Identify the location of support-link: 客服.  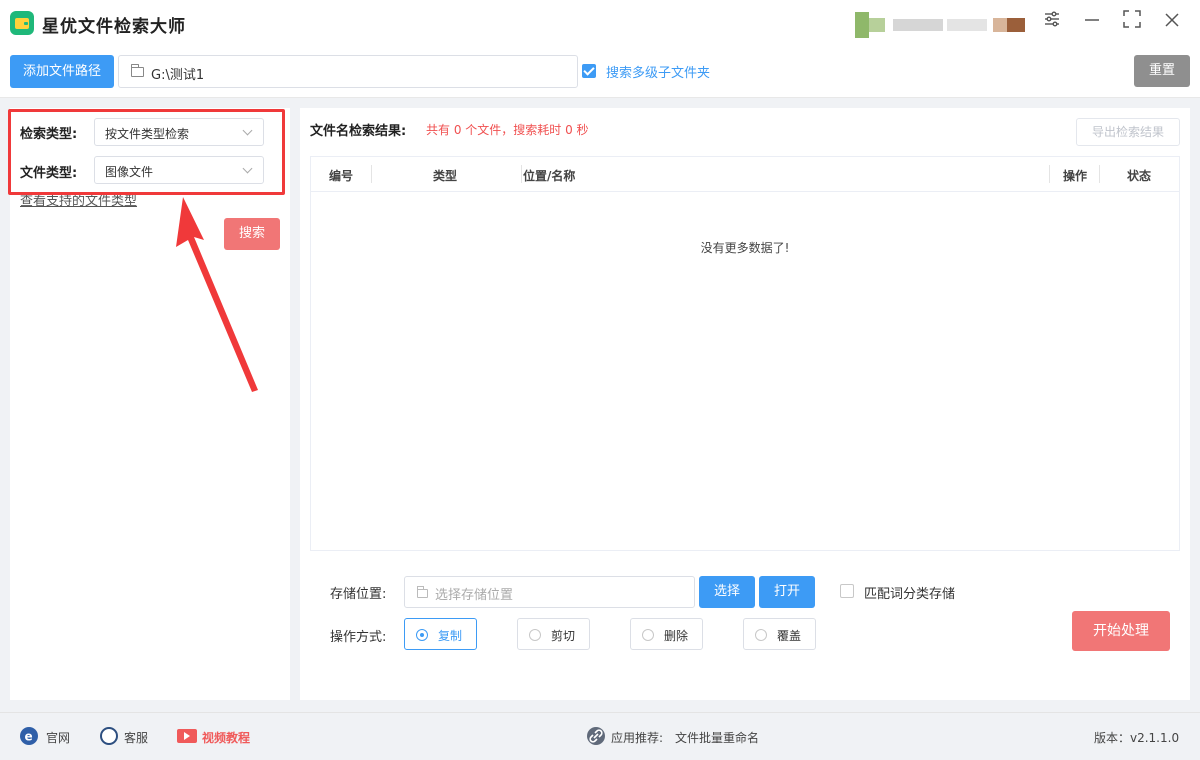
(136, 737).